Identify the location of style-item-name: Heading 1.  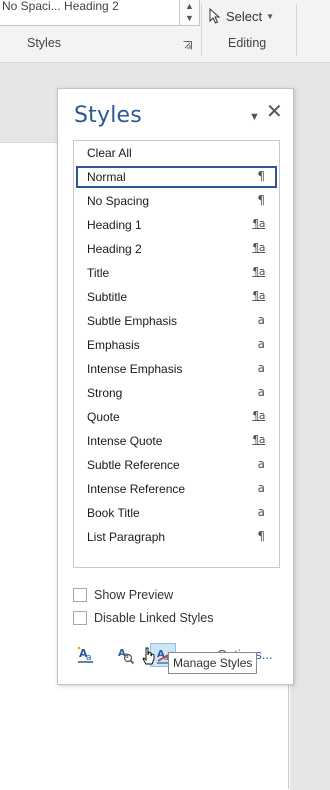
(114, 225).